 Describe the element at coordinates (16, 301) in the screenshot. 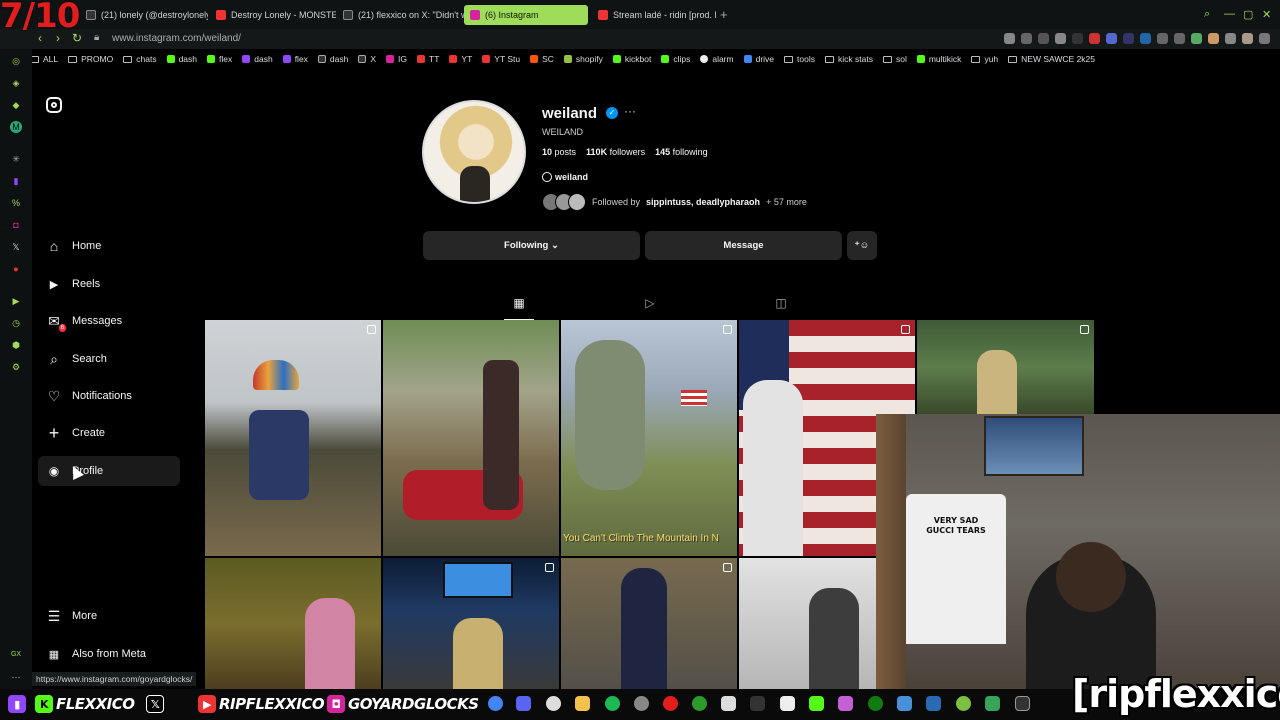

I see `player-icon: ▶` at that location.